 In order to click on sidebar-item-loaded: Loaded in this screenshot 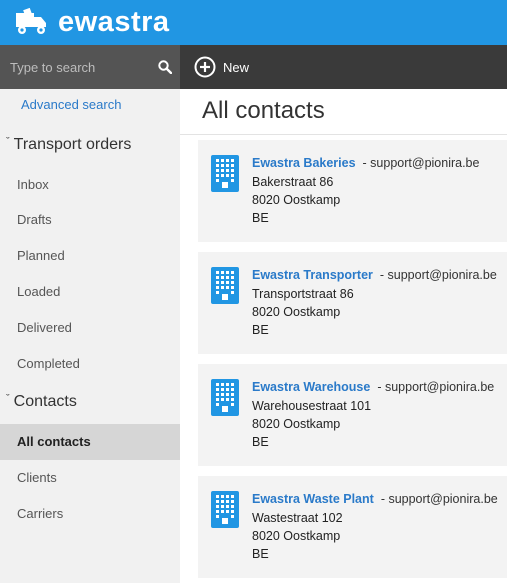, I will do `click(90, 292)`.